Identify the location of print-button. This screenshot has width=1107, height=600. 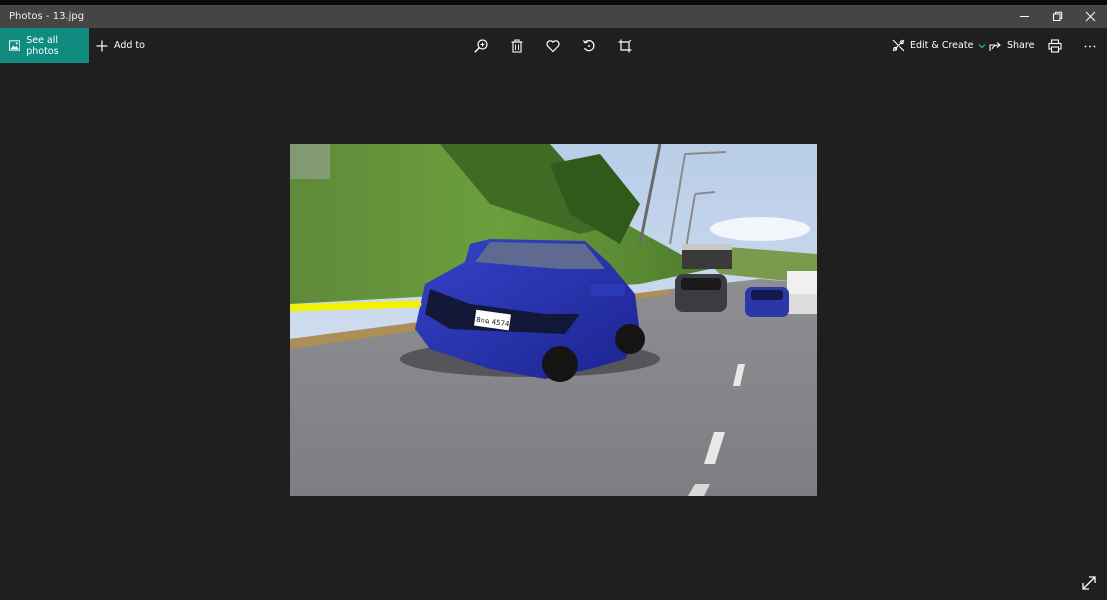
(1055, 46).